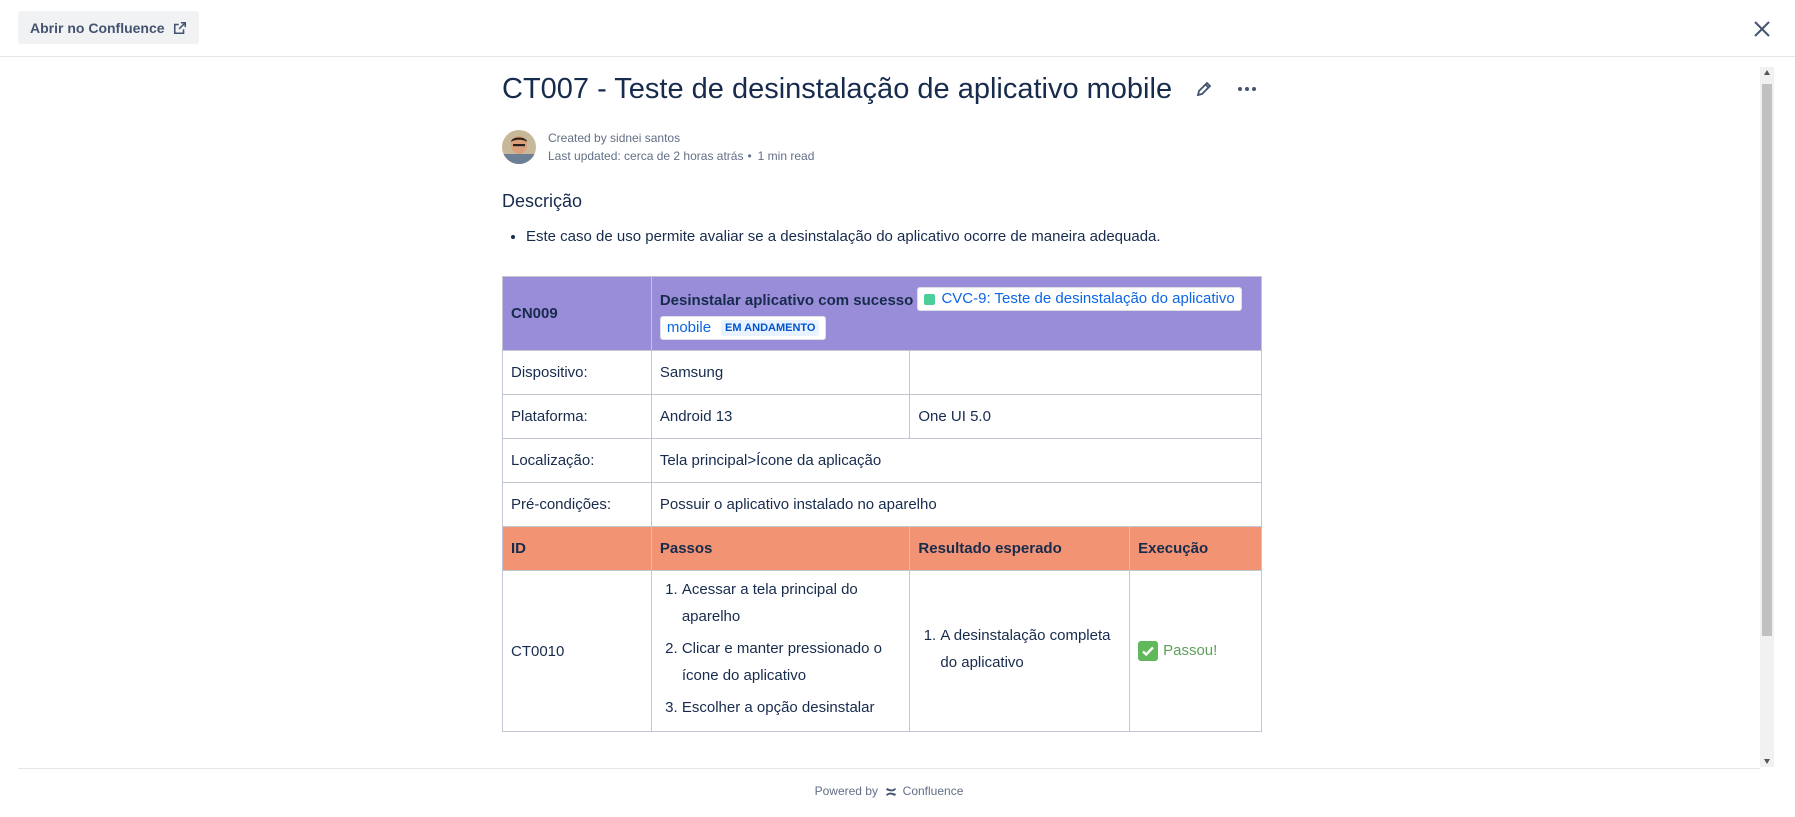 This screenshot has height=817, width=1795. What do you see at coordinates (577, 460) in the screenshot?
I see `row-label: Localização:` at bounding box center [577, 460].